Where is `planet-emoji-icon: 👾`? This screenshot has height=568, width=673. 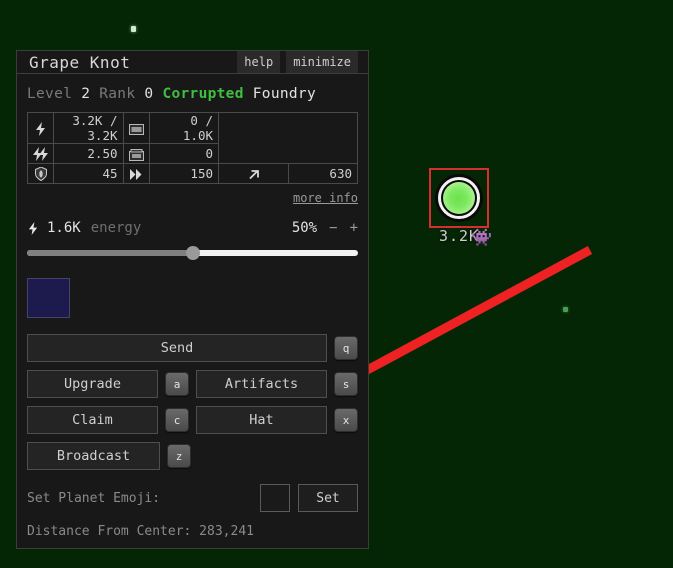 planet-emoji-icon: 👾 is located at coordinates (482, 238).